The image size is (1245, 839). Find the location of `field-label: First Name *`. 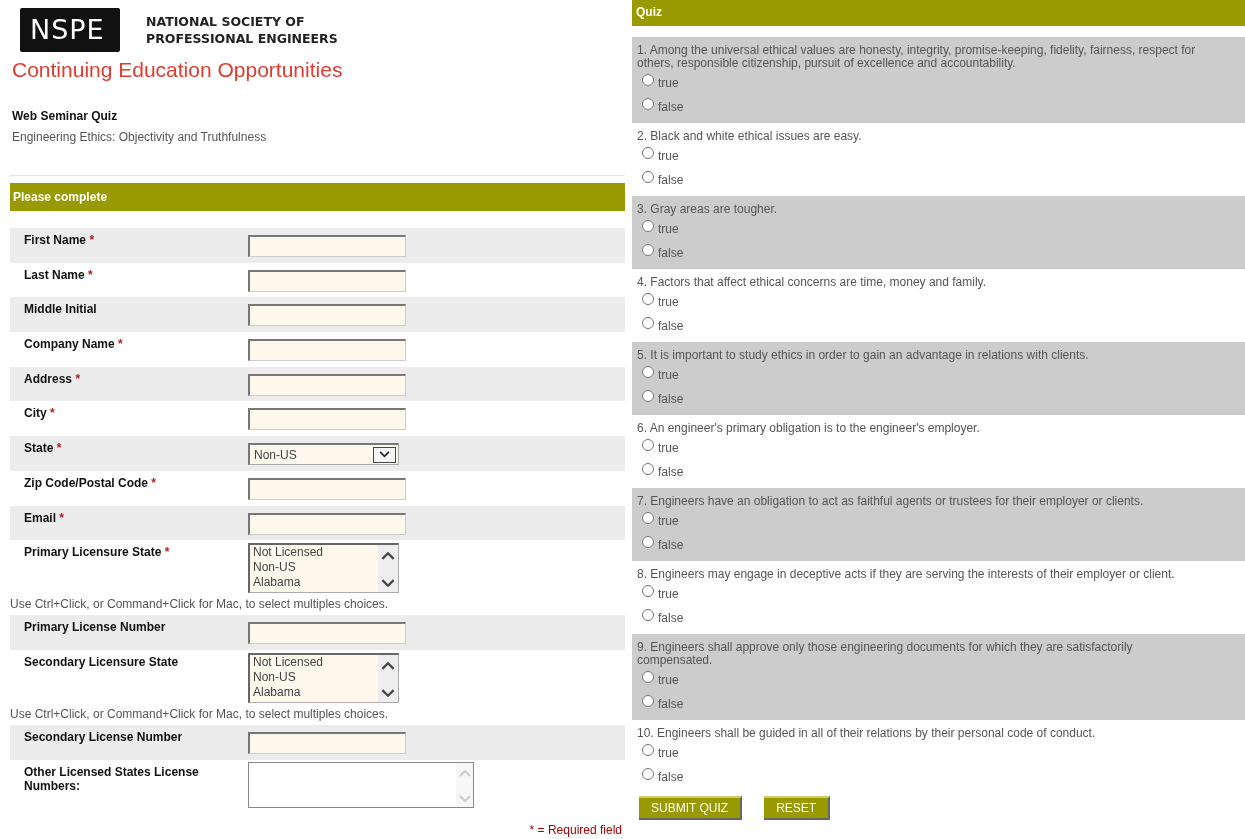

field-label: First Name * is located at coordinates (59, 240).